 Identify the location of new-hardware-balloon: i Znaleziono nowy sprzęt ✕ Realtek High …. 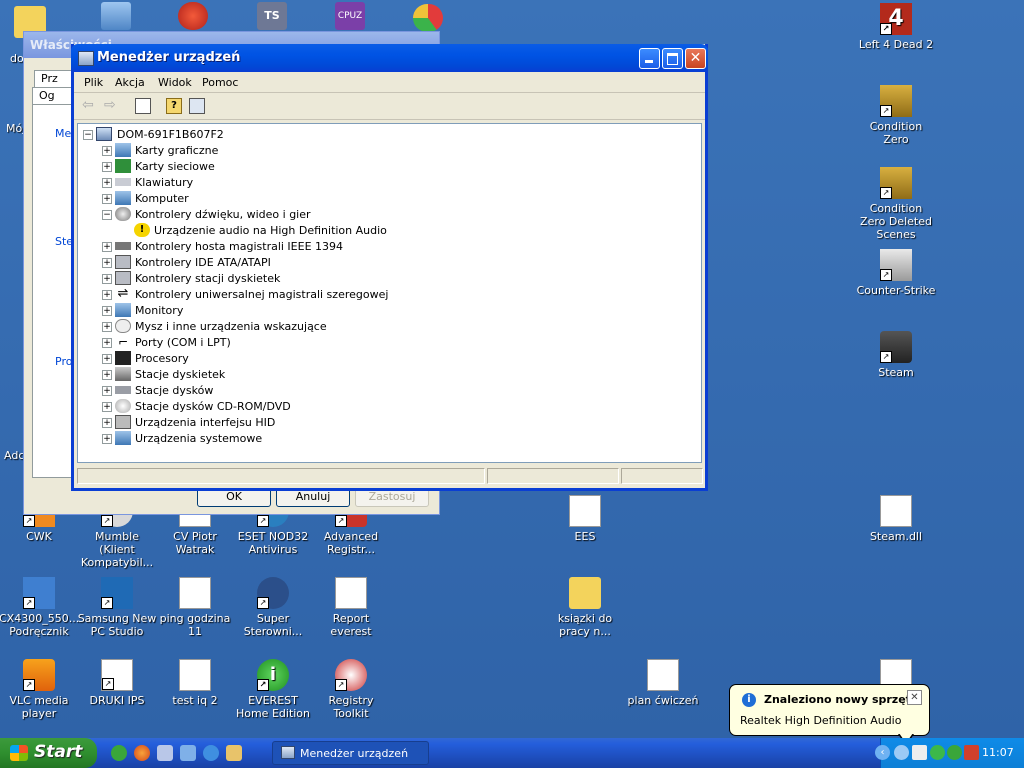
(829, 715).